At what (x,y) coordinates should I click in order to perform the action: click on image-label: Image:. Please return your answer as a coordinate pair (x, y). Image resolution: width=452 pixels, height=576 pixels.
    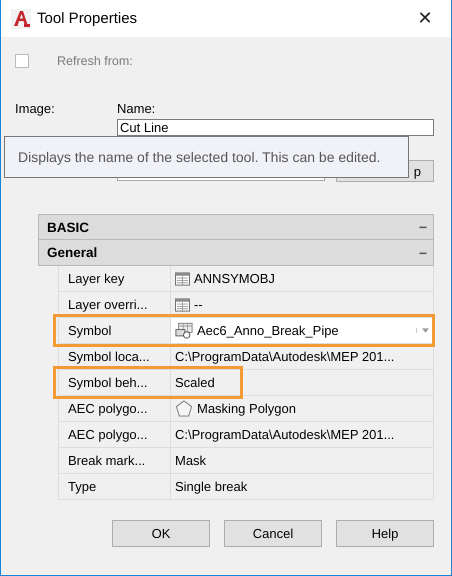
    Looking at the image, I should click on (35, 108).